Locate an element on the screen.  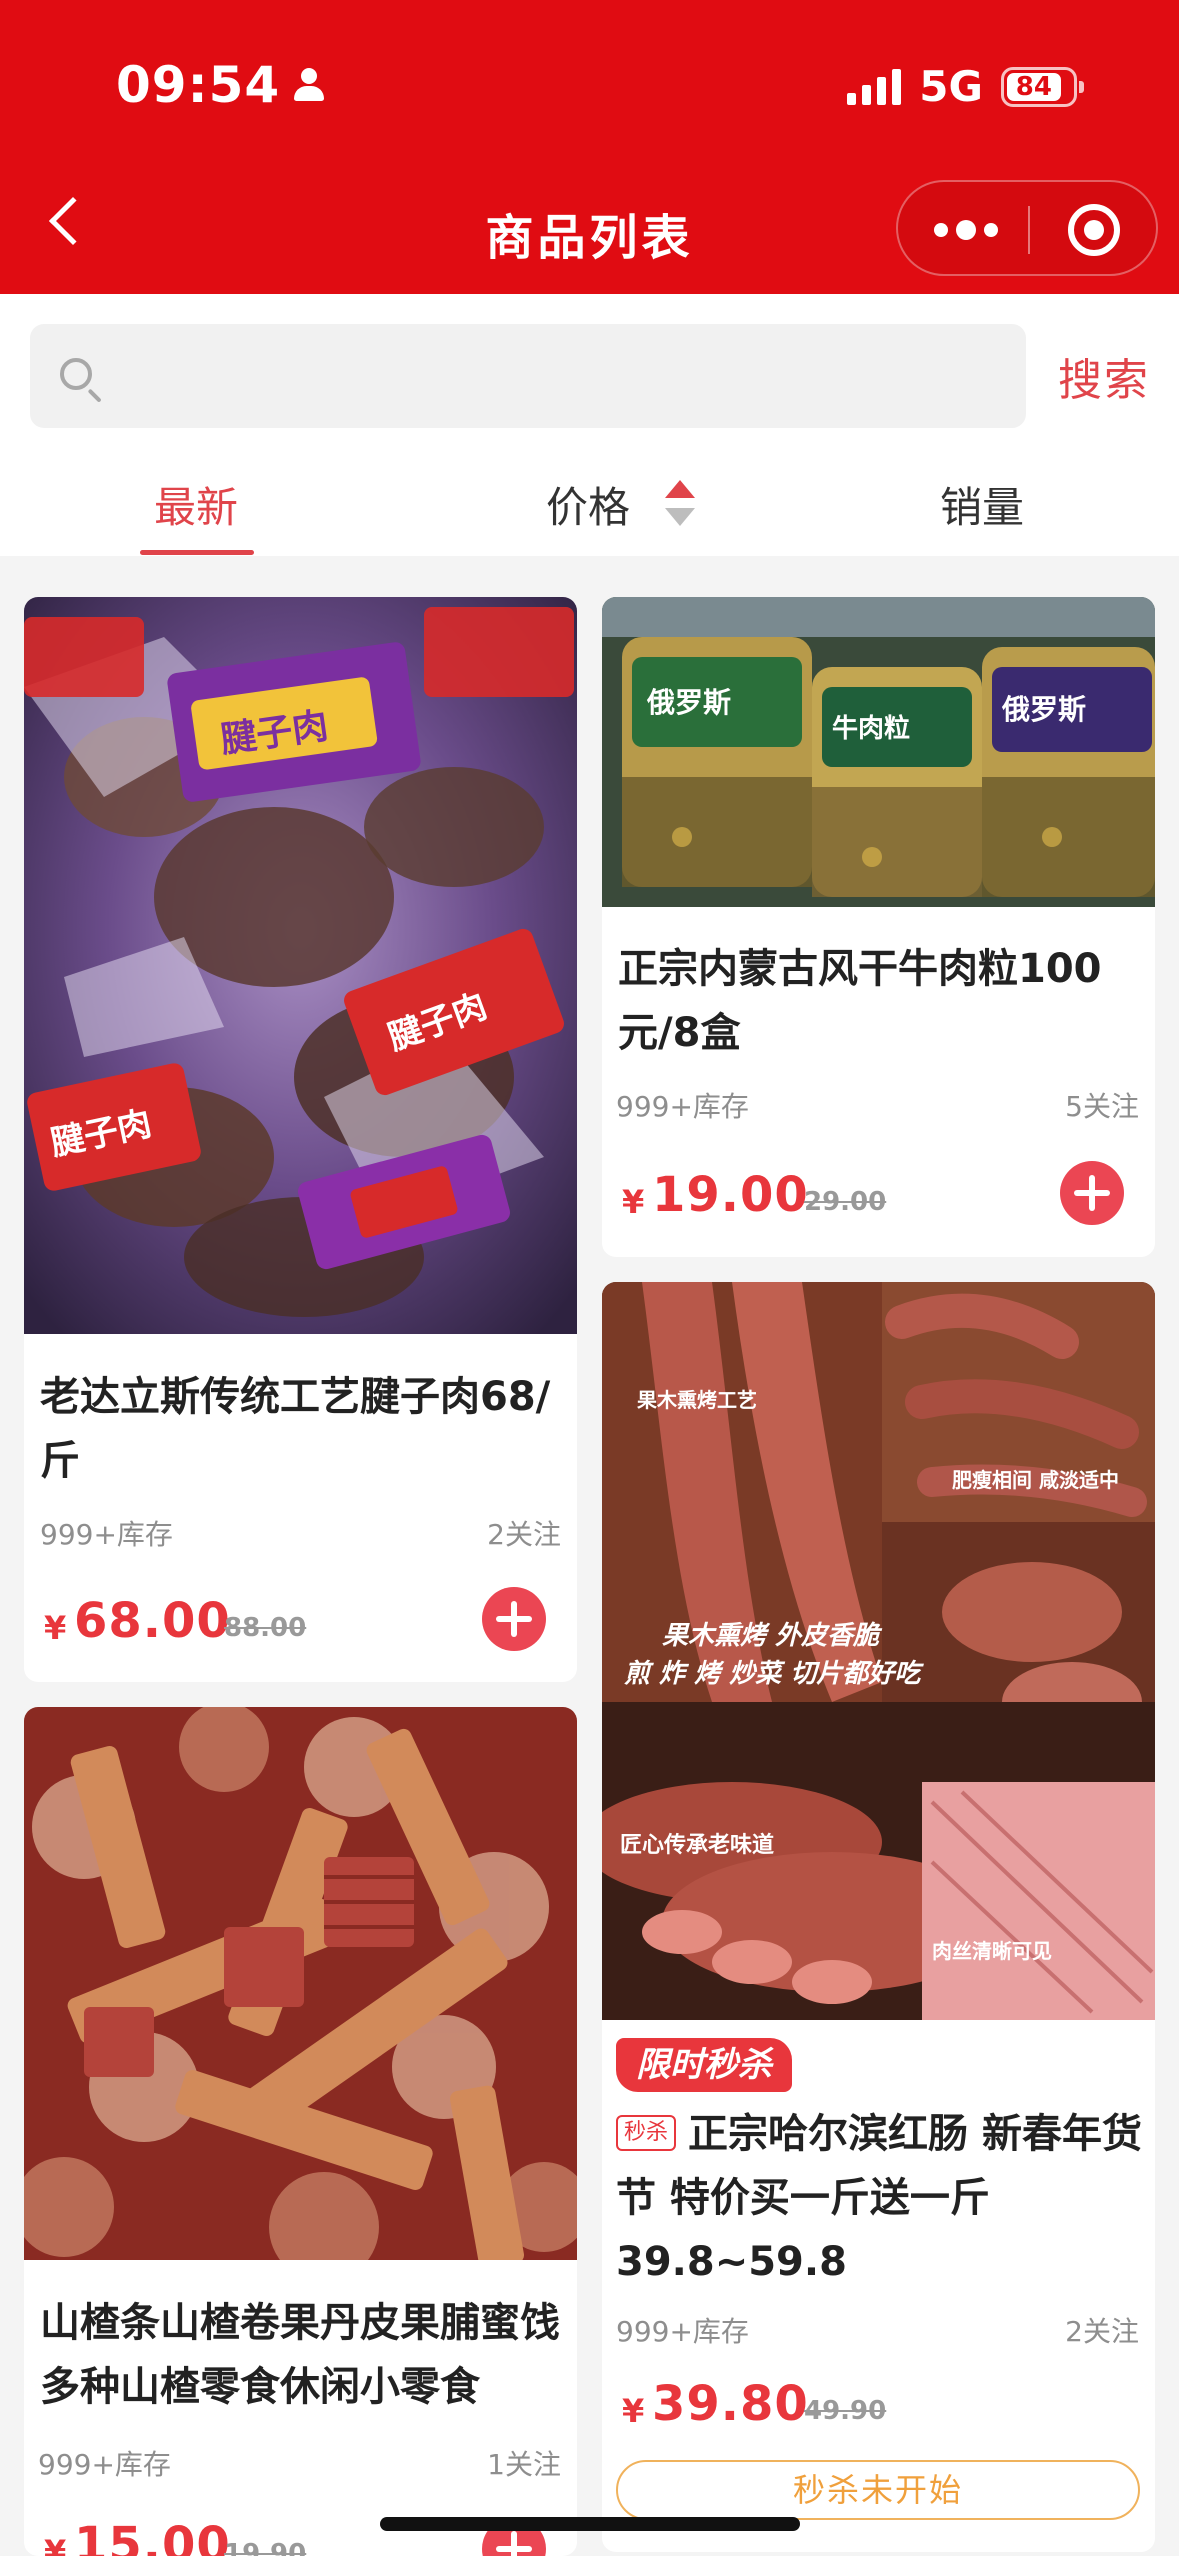
follow-count: 5关注 is located at coordinates (1102, 1106).